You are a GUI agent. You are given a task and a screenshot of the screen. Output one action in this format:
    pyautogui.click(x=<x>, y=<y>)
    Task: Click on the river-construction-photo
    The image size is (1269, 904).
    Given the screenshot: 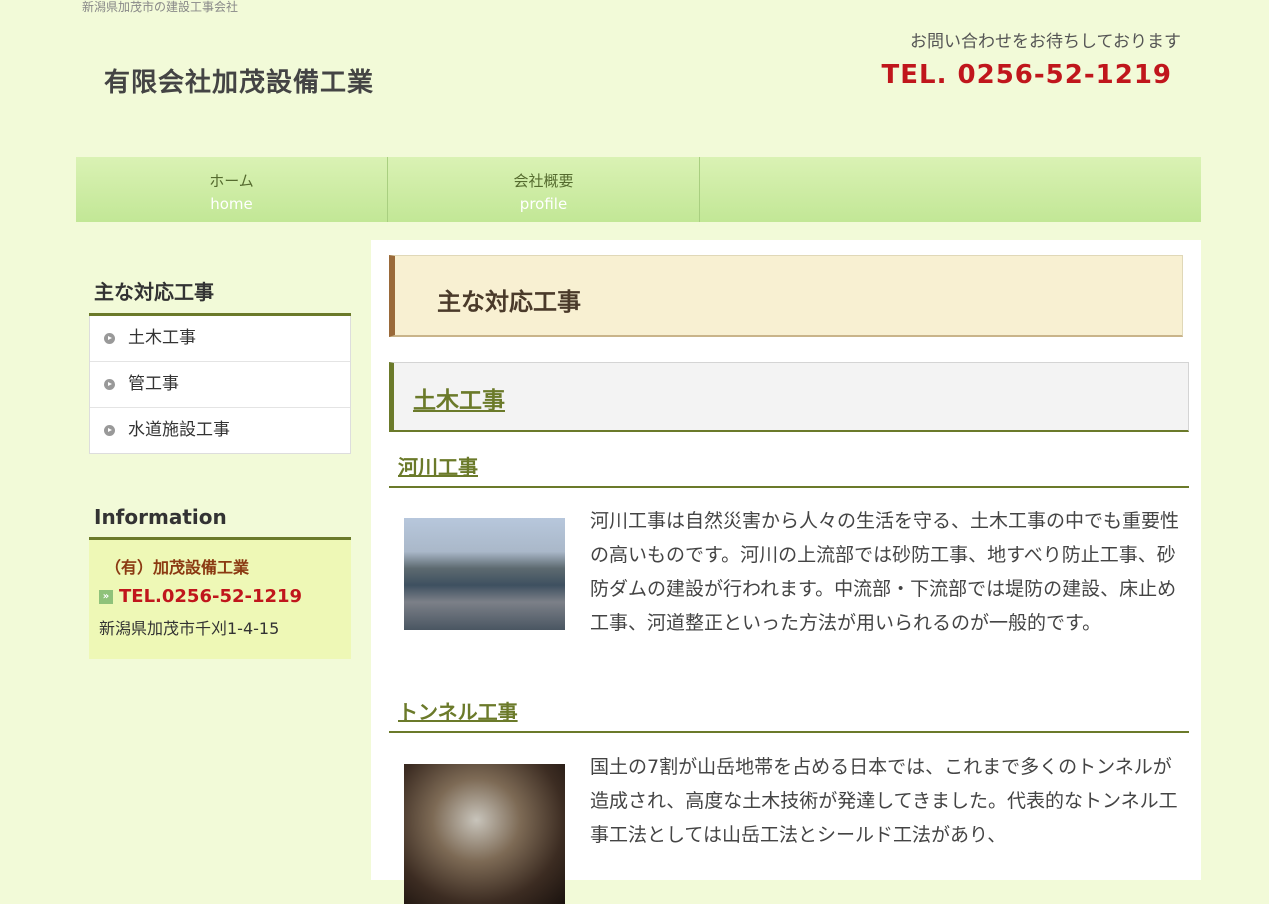 What is the action you would take?
    pyautogui.click(x=484, y=574)
    